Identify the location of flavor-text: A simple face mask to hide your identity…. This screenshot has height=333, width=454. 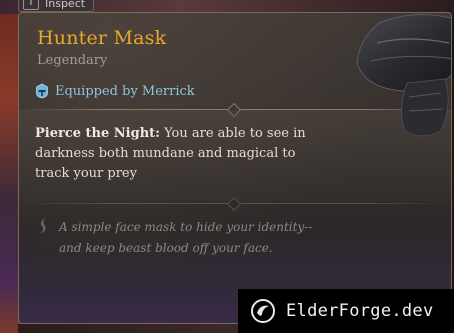
(186, 237).